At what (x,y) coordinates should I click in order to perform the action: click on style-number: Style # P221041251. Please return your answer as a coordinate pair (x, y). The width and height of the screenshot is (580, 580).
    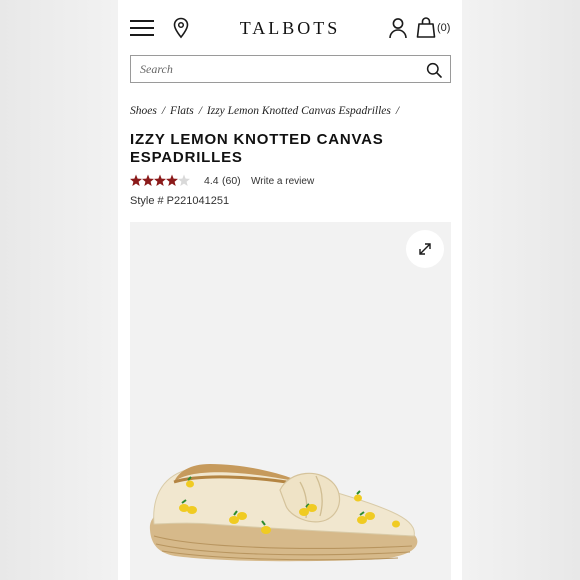
    Looking at the image, I should click on (180, 201).